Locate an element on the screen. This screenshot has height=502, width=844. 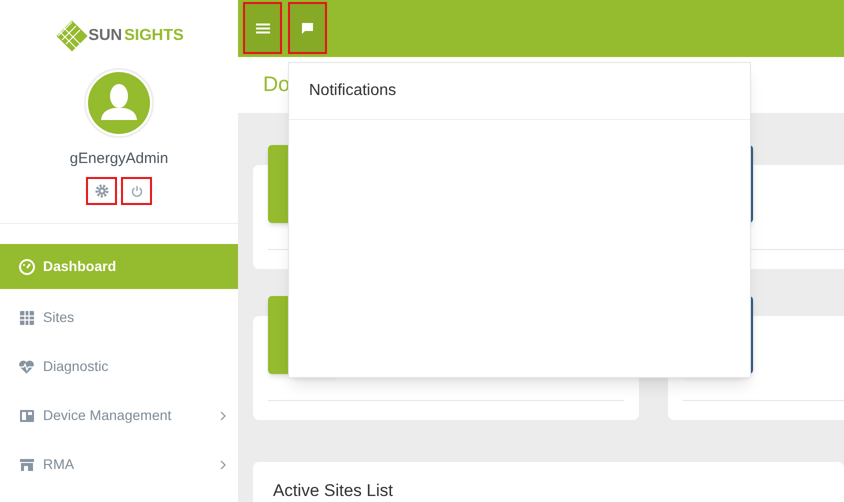
card-title: Active Sites List is located at coordinates (333, 490).